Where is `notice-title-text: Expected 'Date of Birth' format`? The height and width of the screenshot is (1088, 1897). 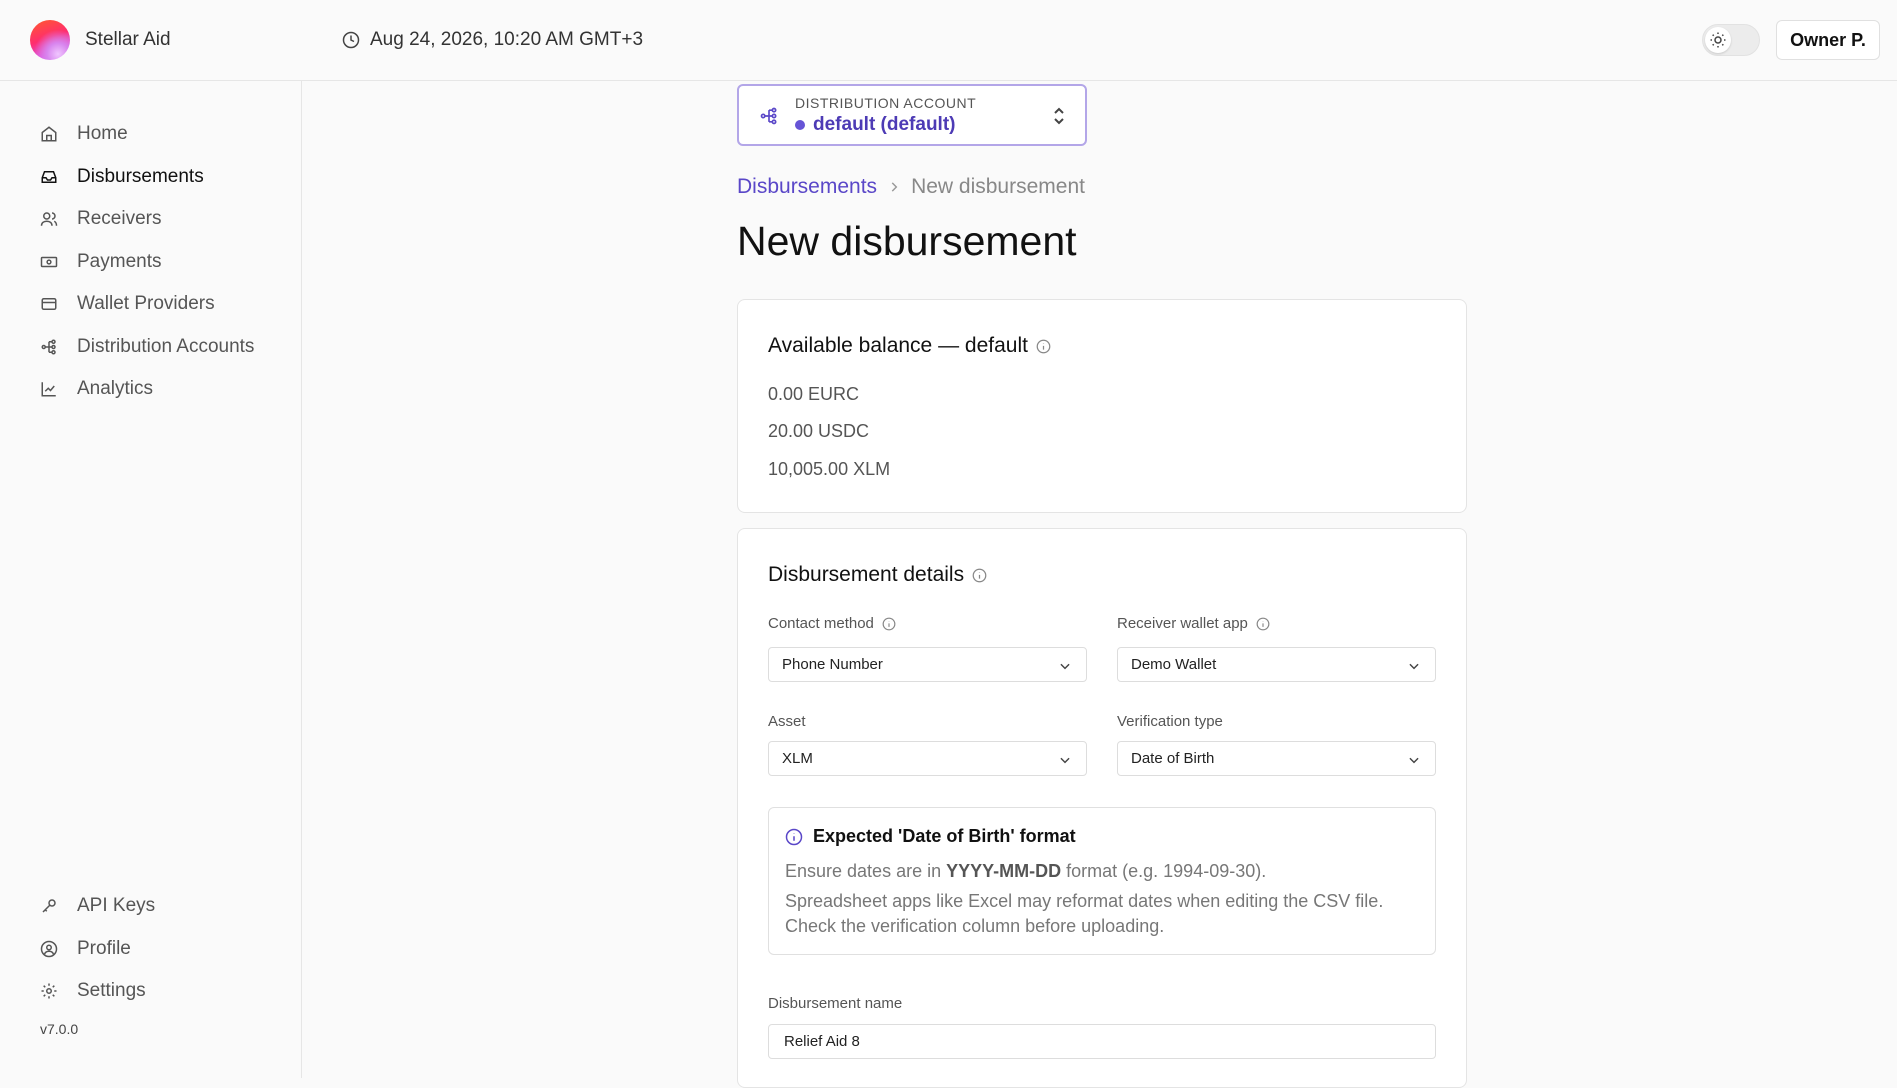 notice-title-text: Expected 'Date of Birth' format is located at coordinates (944, 836).